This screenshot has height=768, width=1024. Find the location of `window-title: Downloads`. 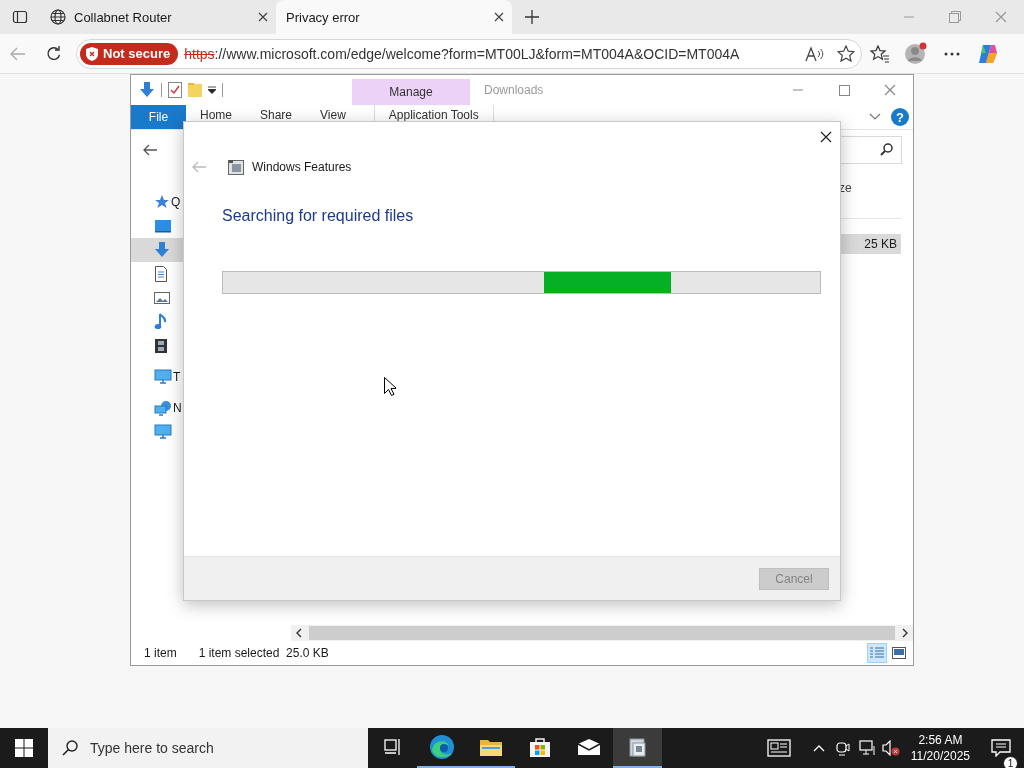

window-title: Downloads is located at coordinates (514, 90).